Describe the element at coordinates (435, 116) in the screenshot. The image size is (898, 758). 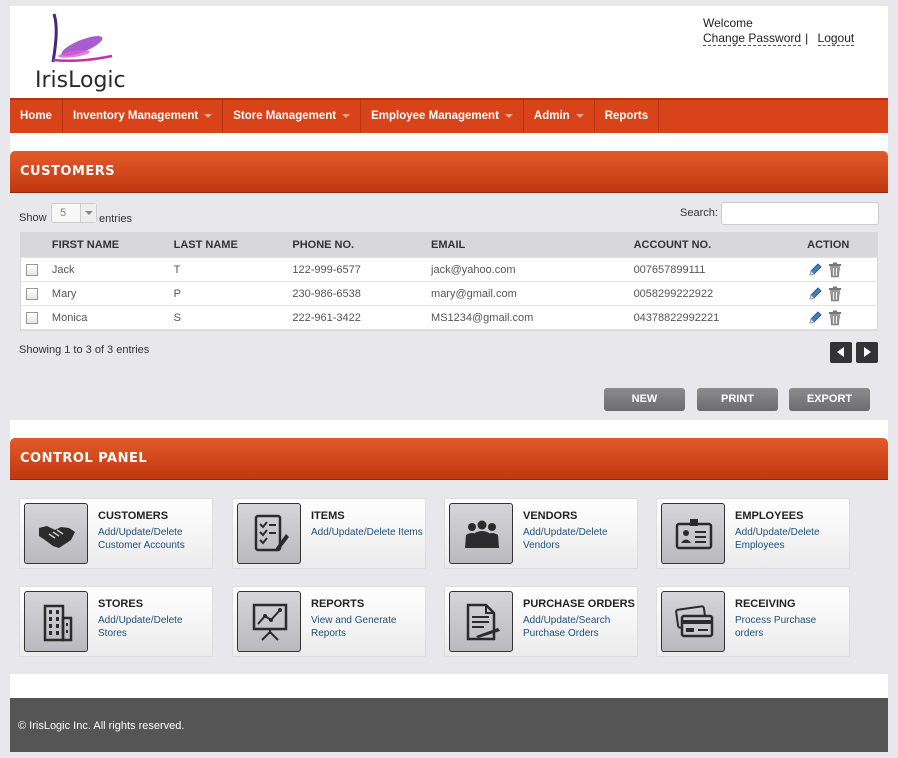
I see `nav-label: Employee Management` at that location.